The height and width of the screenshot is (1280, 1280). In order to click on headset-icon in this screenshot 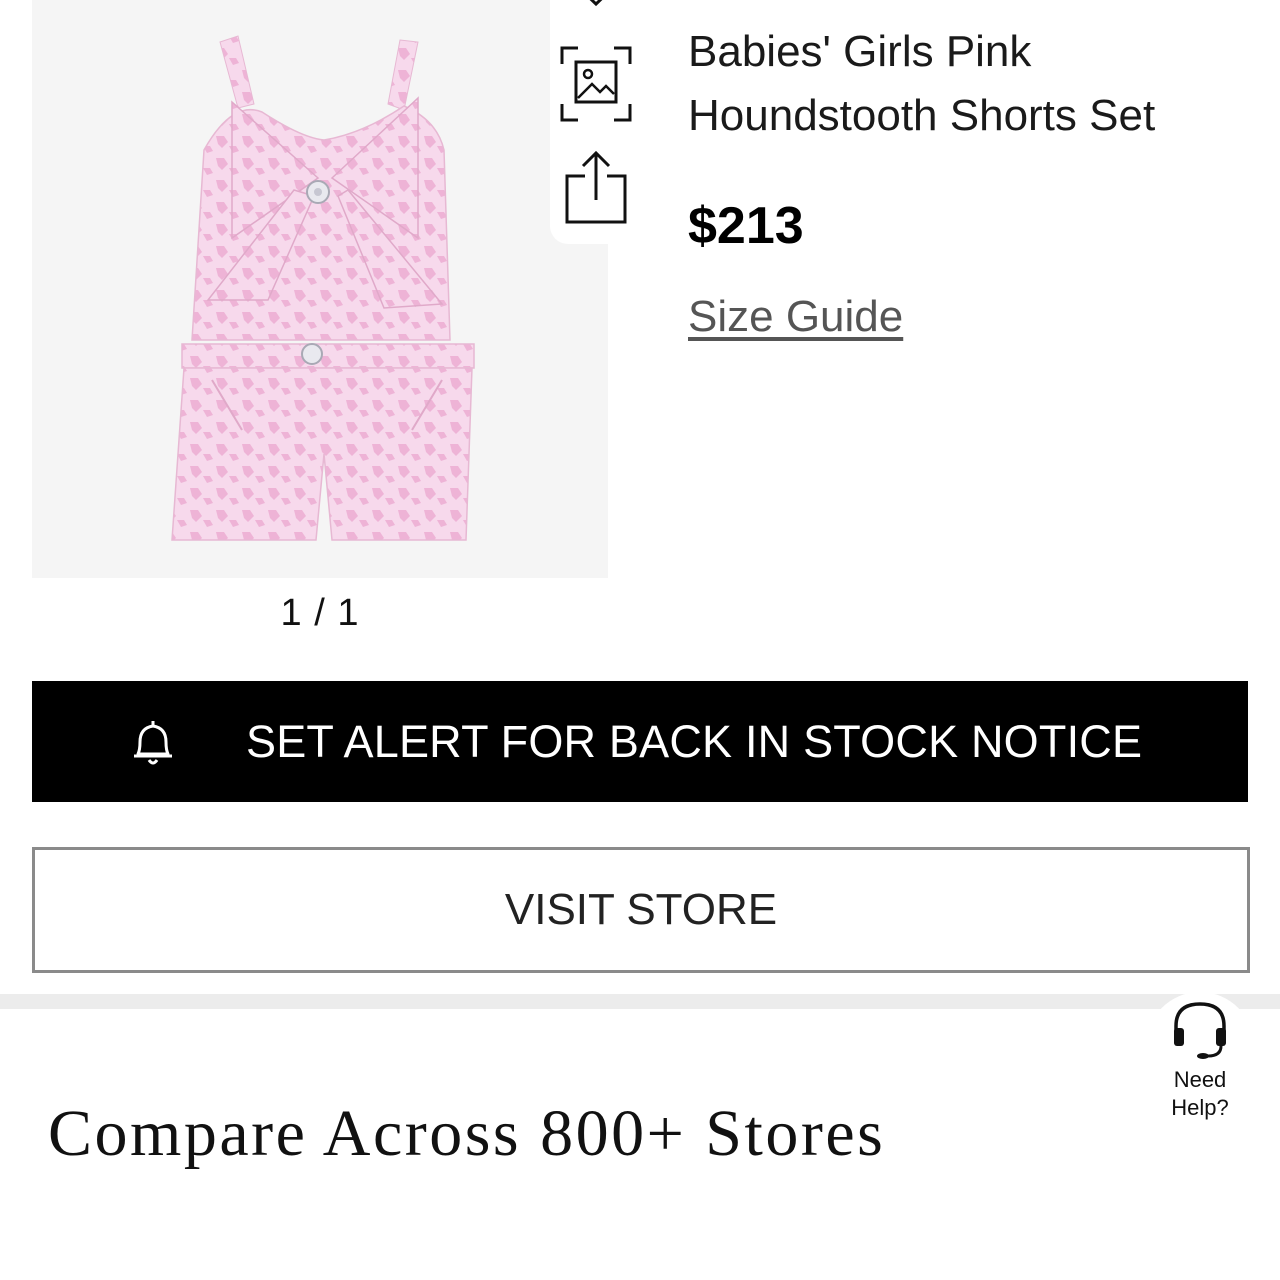, I will do `click(1200, 1030)`.